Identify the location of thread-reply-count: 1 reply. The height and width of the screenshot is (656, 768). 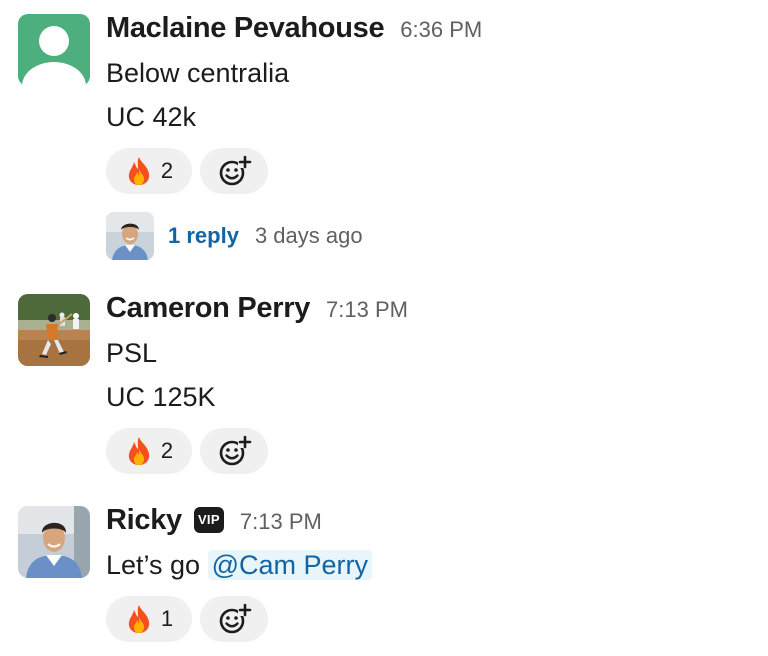
(203, 236).